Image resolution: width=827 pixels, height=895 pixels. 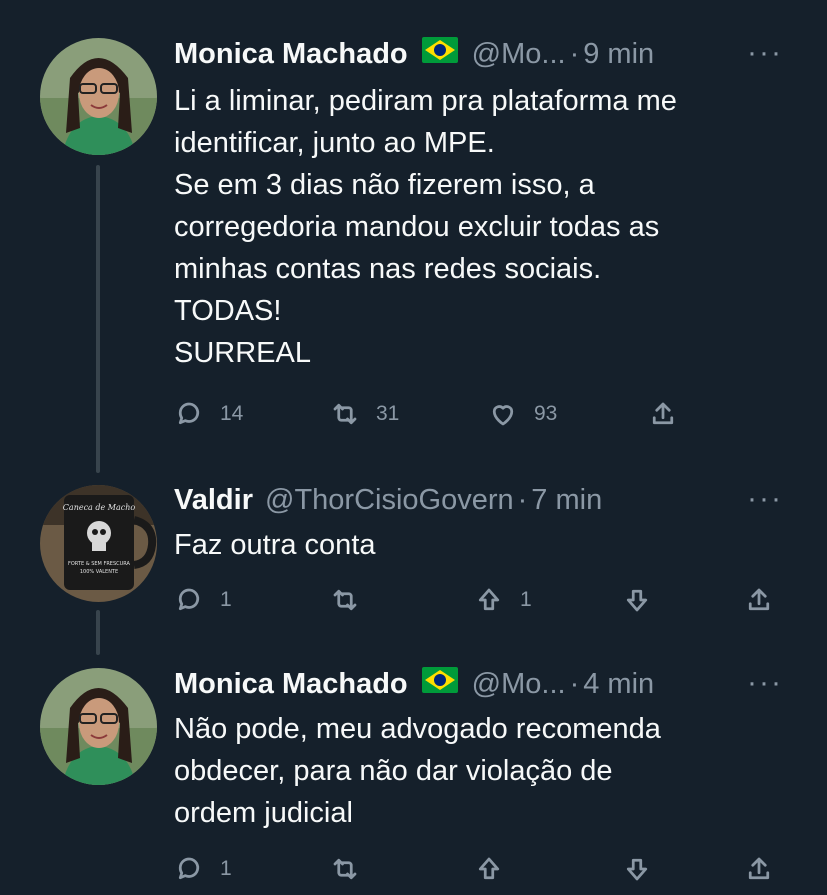 What do you see at coordinates (99, 564) in the screenshot?
I see `mug-text-2: FORTE & SEM FRESCURA` at bounding box center [99, 564].